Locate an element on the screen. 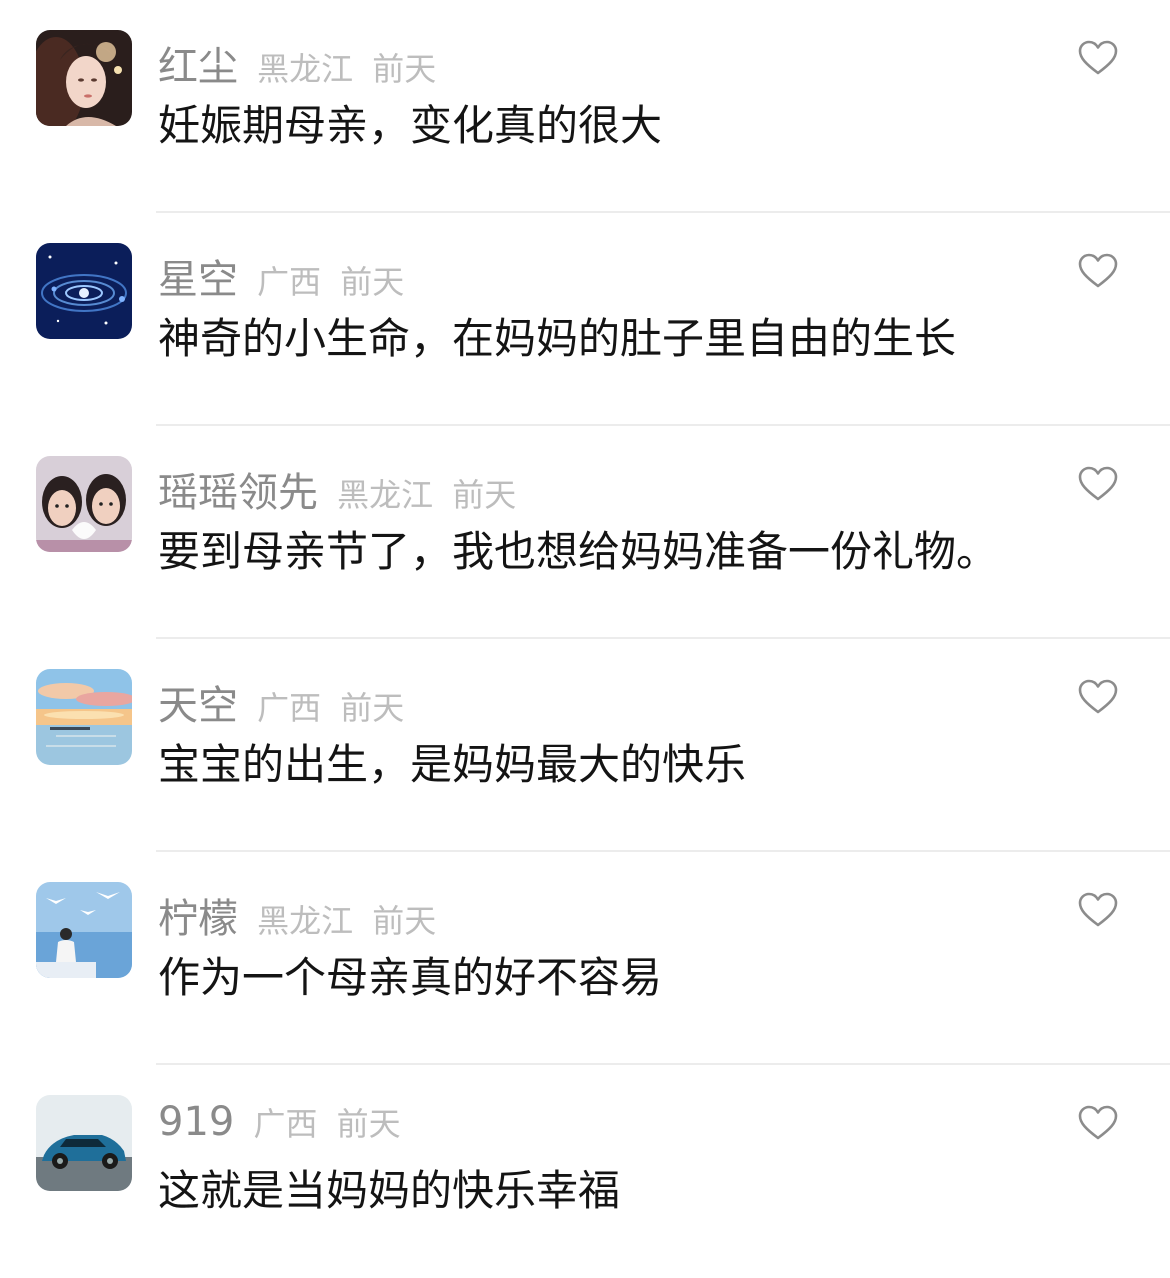 The height and width of the screenshot is (1278, 1170). comment-meta: 柠檬 黑龙江 前天 is located at coordinates (297, 914).